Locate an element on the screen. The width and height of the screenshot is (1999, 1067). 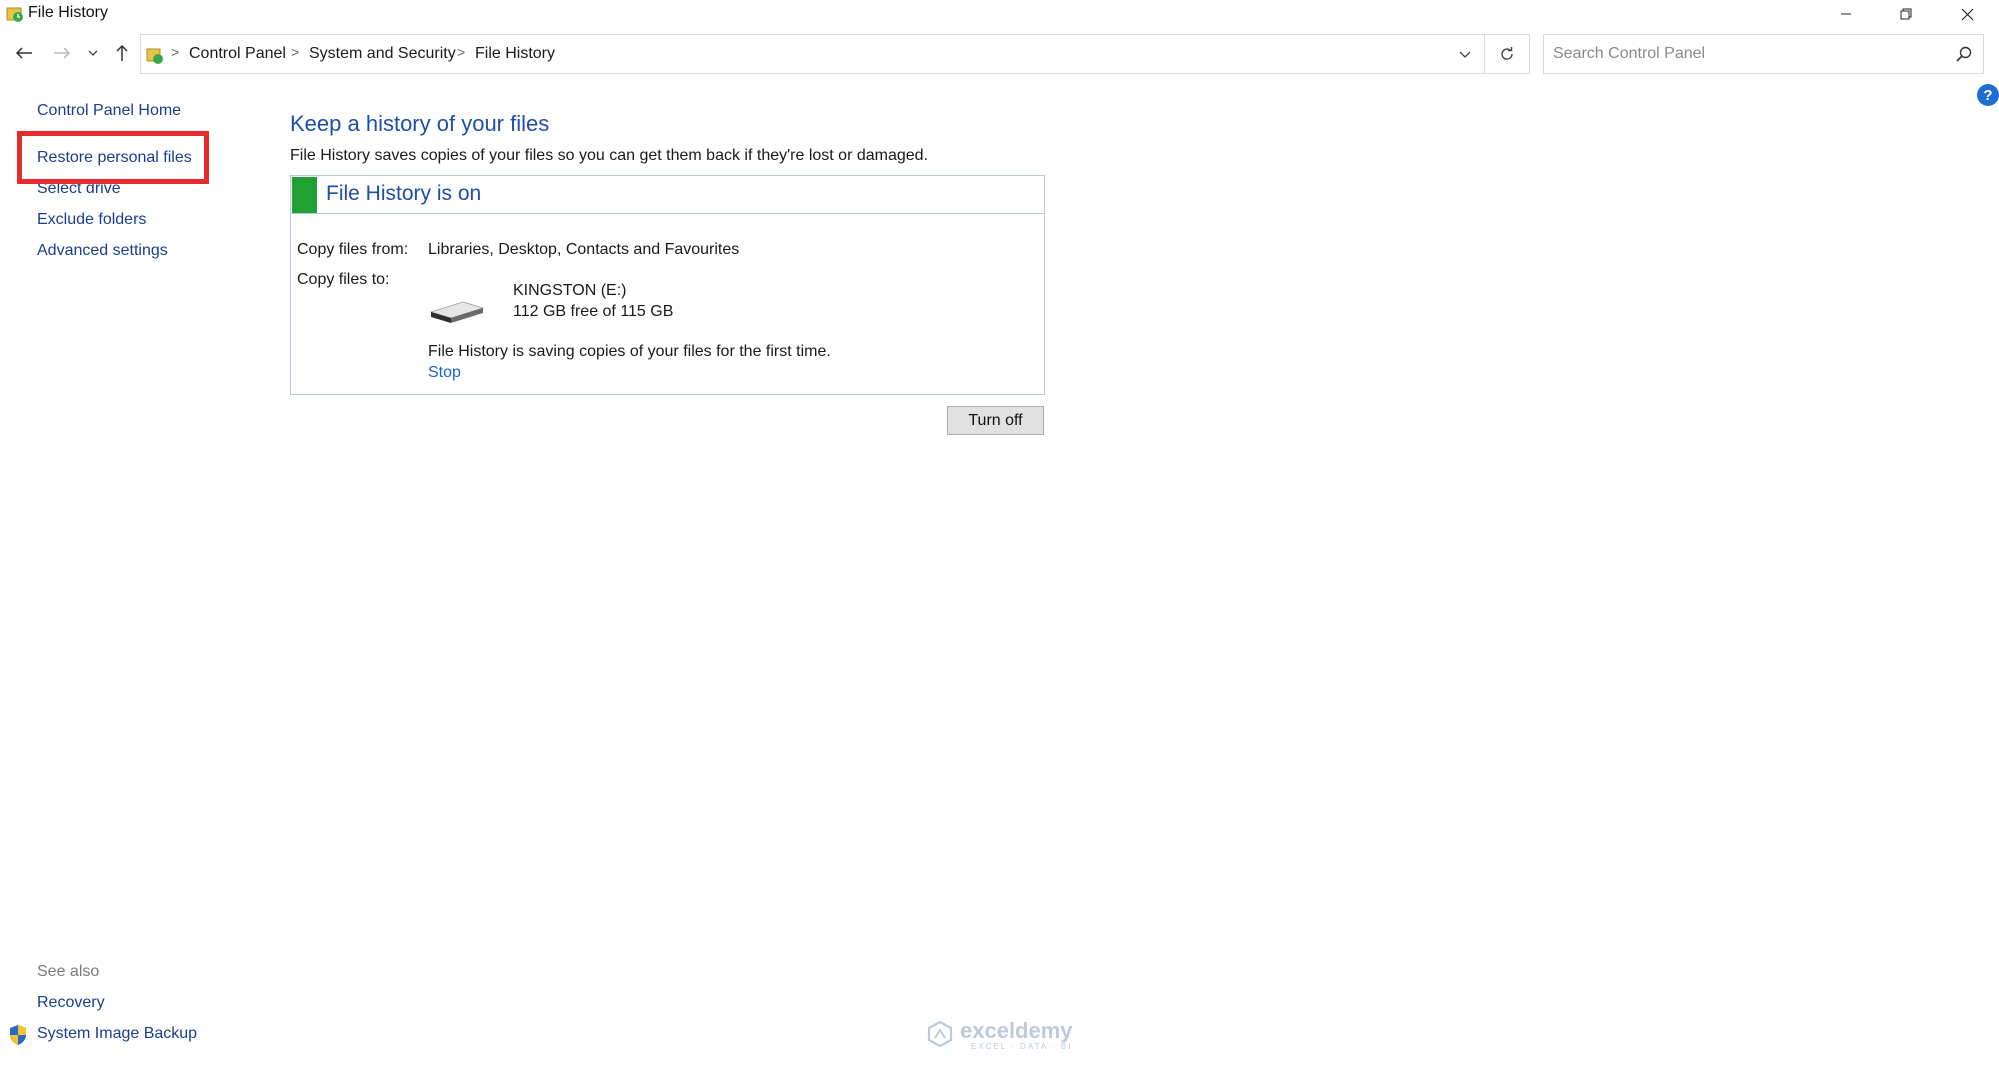
copy-to-label: Copy files to: is located at coordinates (343, 279).